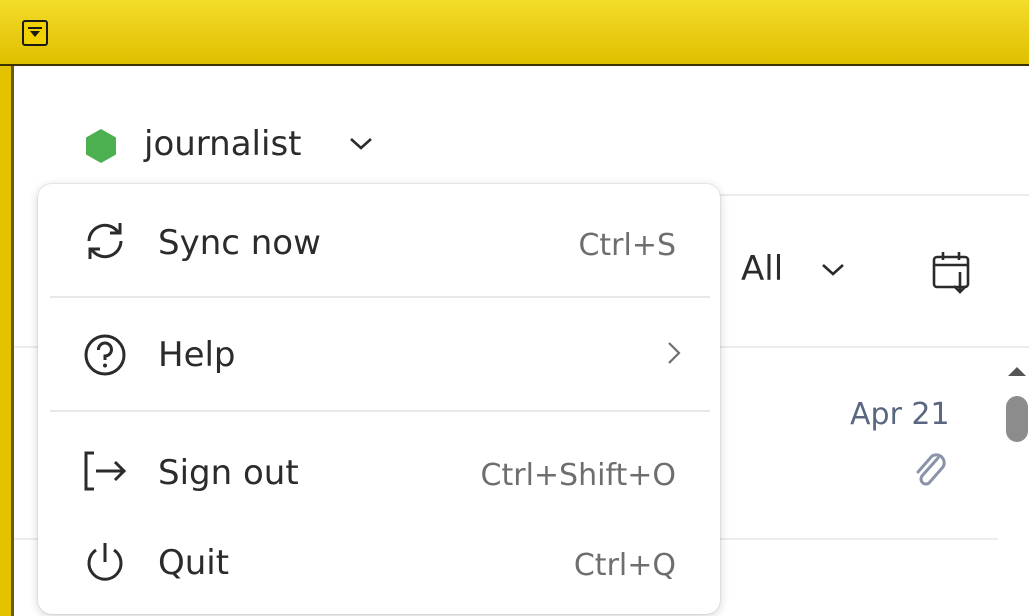  Describe the element at coordinates (379, 239) in the screenshot. I see `menu-item-sync-now: Sync now Ctrl+S` at that location.